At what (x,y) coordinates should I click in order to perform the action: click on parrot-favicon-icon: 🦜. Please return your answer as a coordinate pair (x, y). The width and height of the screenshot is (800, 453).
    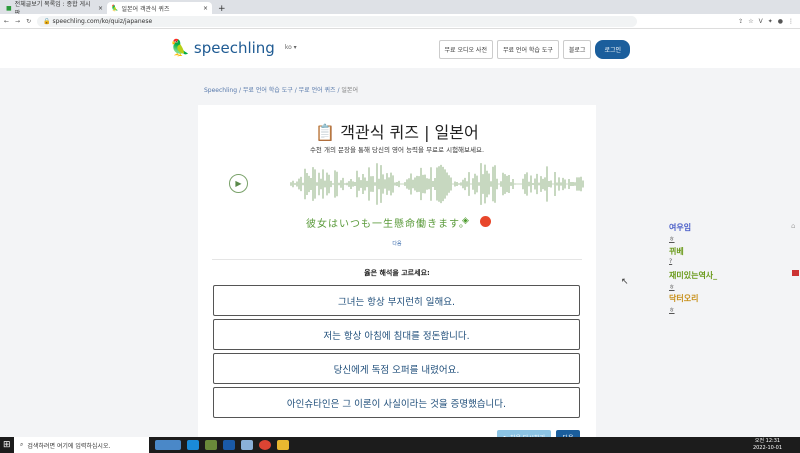
    Looking at the image, I should click on (115, 8).